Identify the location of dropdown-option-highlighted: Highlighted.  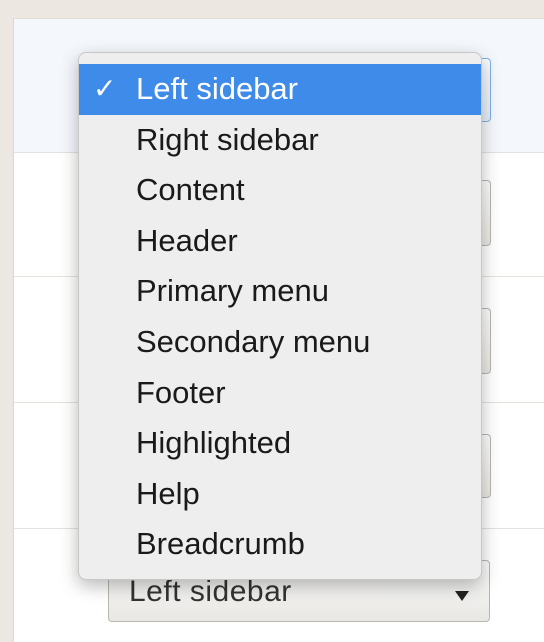
(280, 443).